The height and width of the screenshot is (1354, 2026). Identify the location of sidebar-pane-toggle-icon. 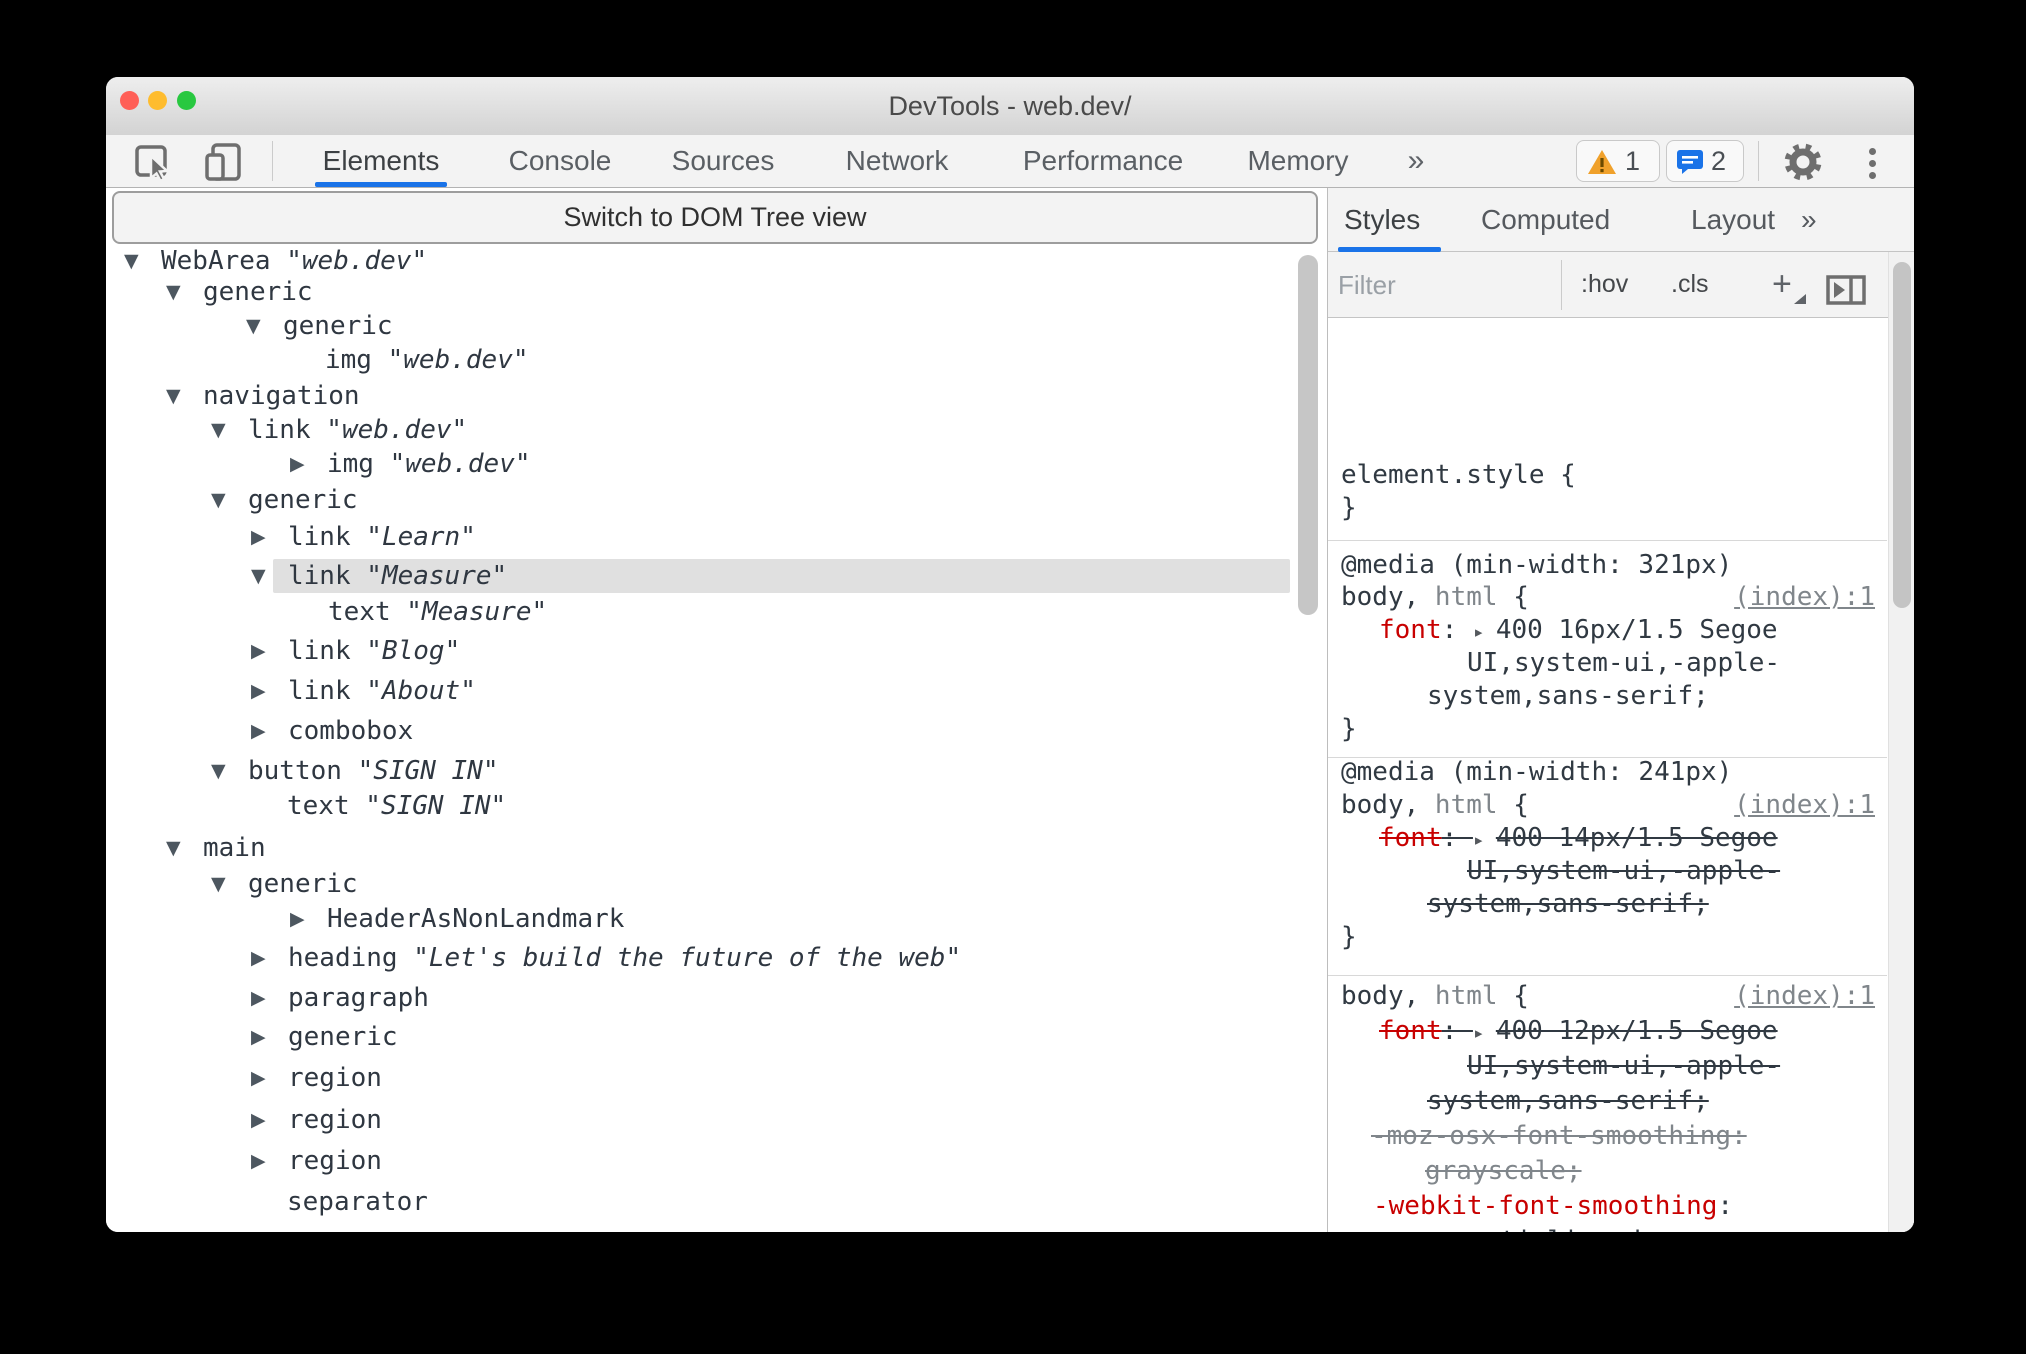
(1846, 290).